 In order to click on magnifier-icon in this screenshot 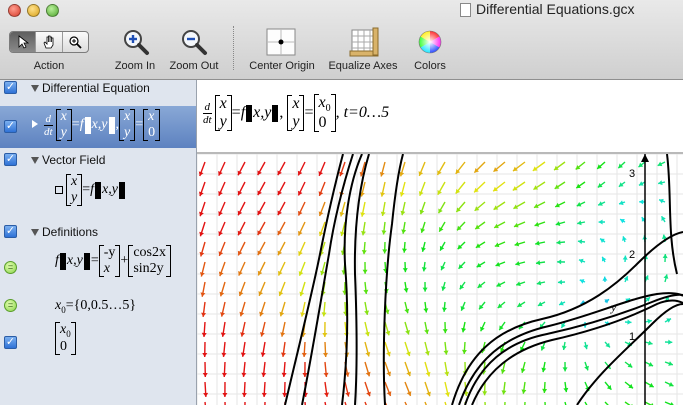, I will do `click(75, 42)`.